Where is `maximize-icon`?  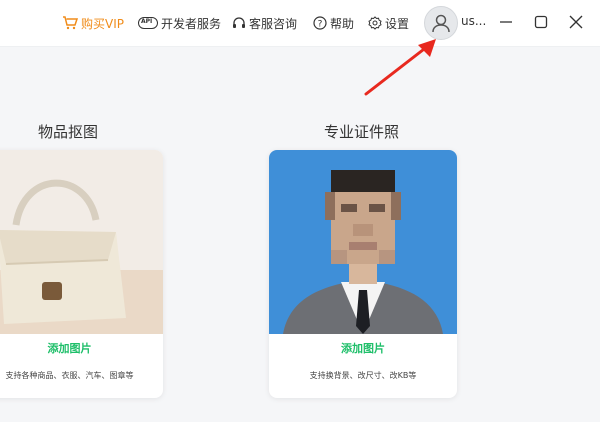
maximize-icon is located at coordinates (541, 22).